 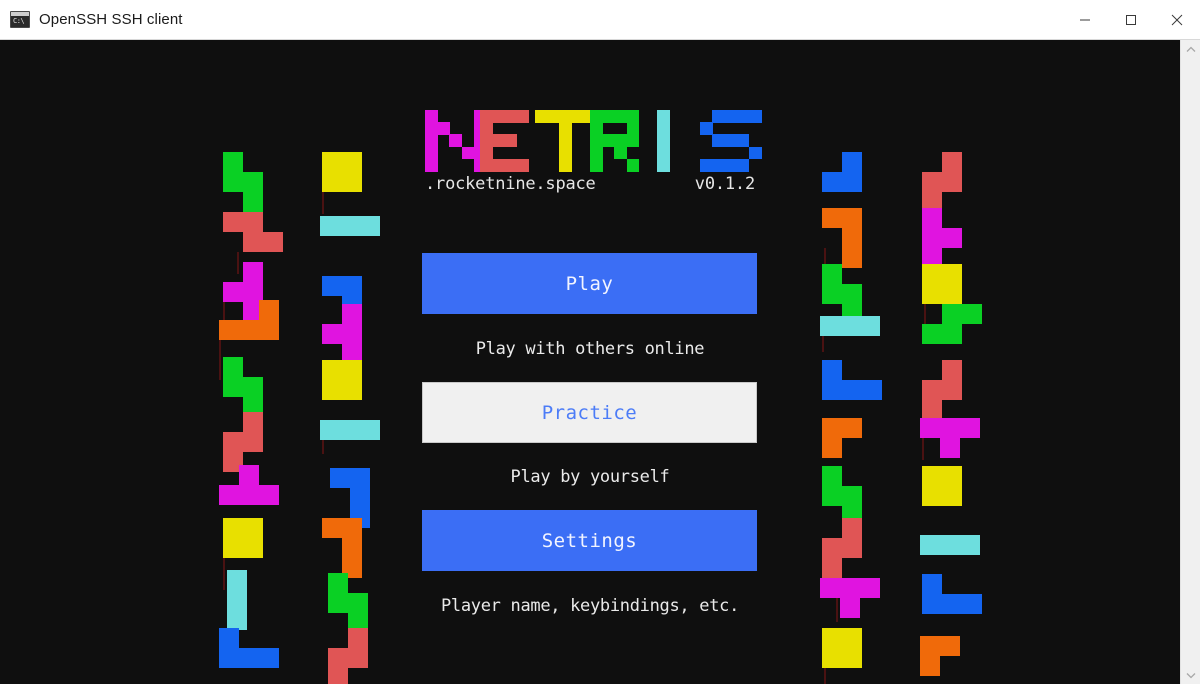 What do you see at coordinates (1177, 20) in the screenshot?
I see `close-button` at bounding box center [1177, 20].